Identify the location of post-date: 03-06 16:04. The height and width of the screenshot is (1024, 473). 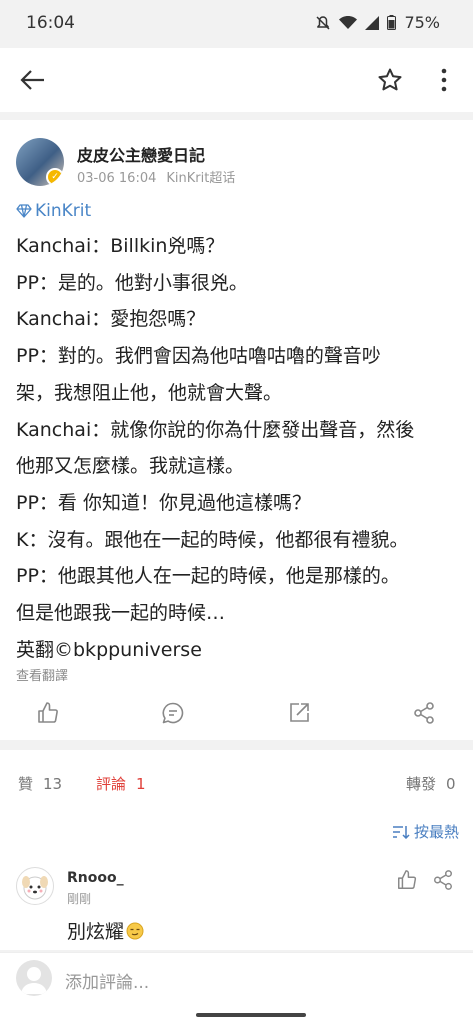
(117, 178).